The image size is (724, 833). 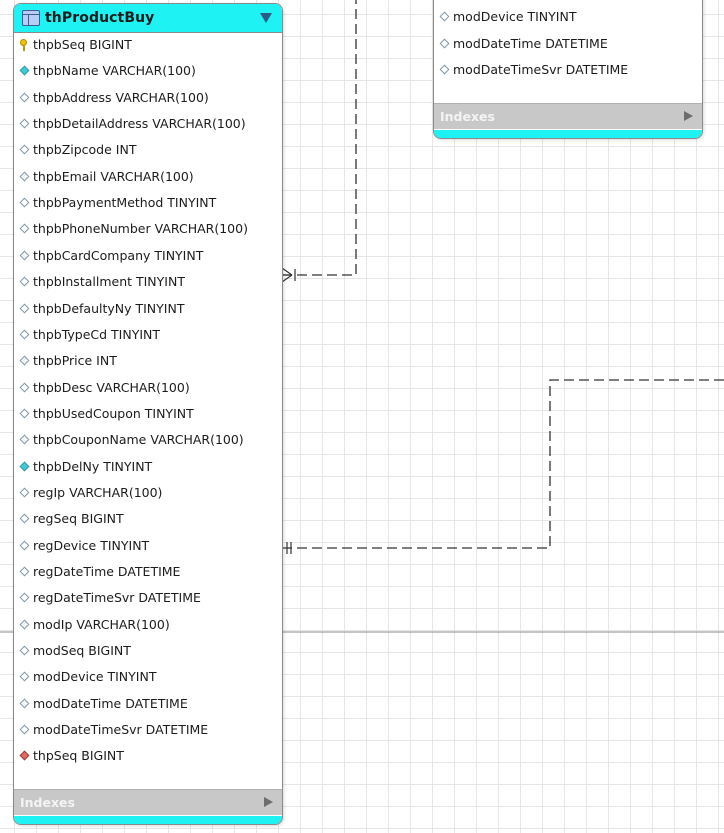 What do you see at coordinates (319, 138) in the screenshot?
I see `relationship-line-top` at bounding box center [319, 138].